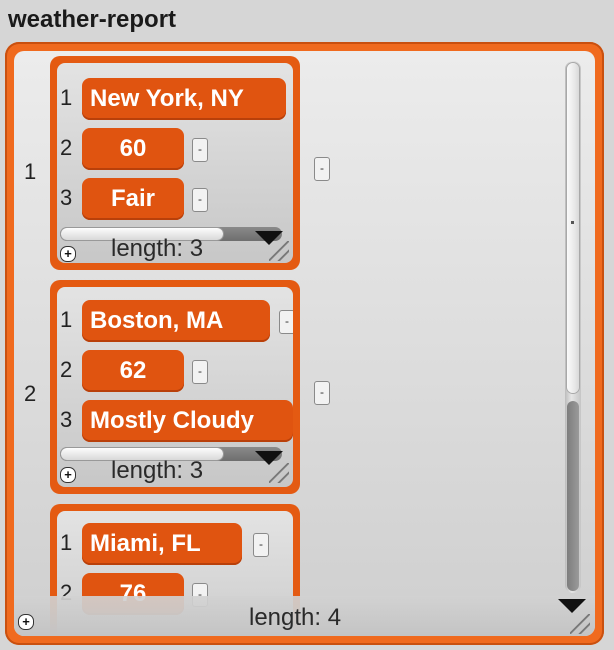 This screenshot has width=614, height=650. Describe the element at coordinates (295, 617) in the screenshot. I see `outer-length-label: length: 4` at that location.